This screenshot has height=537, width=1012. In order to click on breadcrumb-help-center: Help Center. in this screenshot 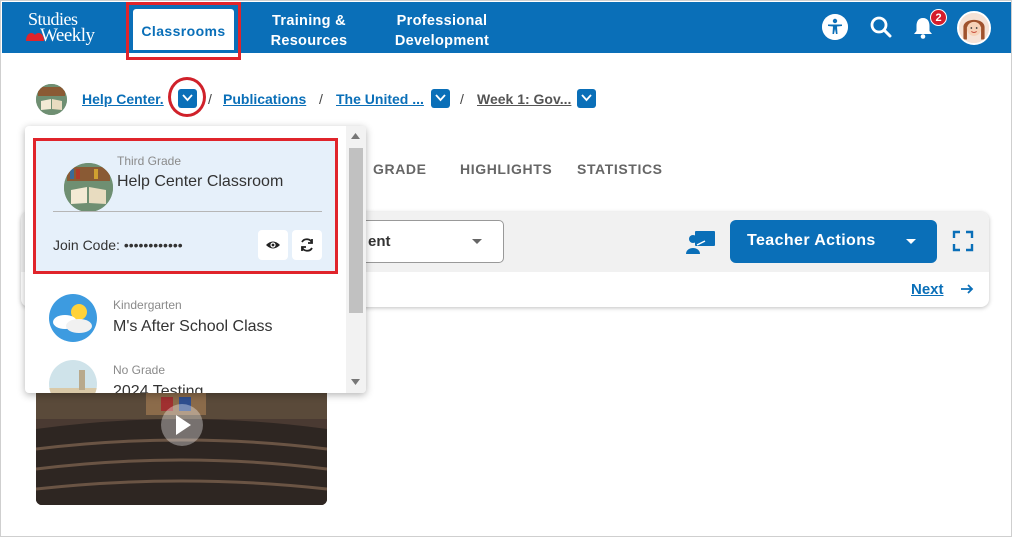, I will do `click(123, 99)`.